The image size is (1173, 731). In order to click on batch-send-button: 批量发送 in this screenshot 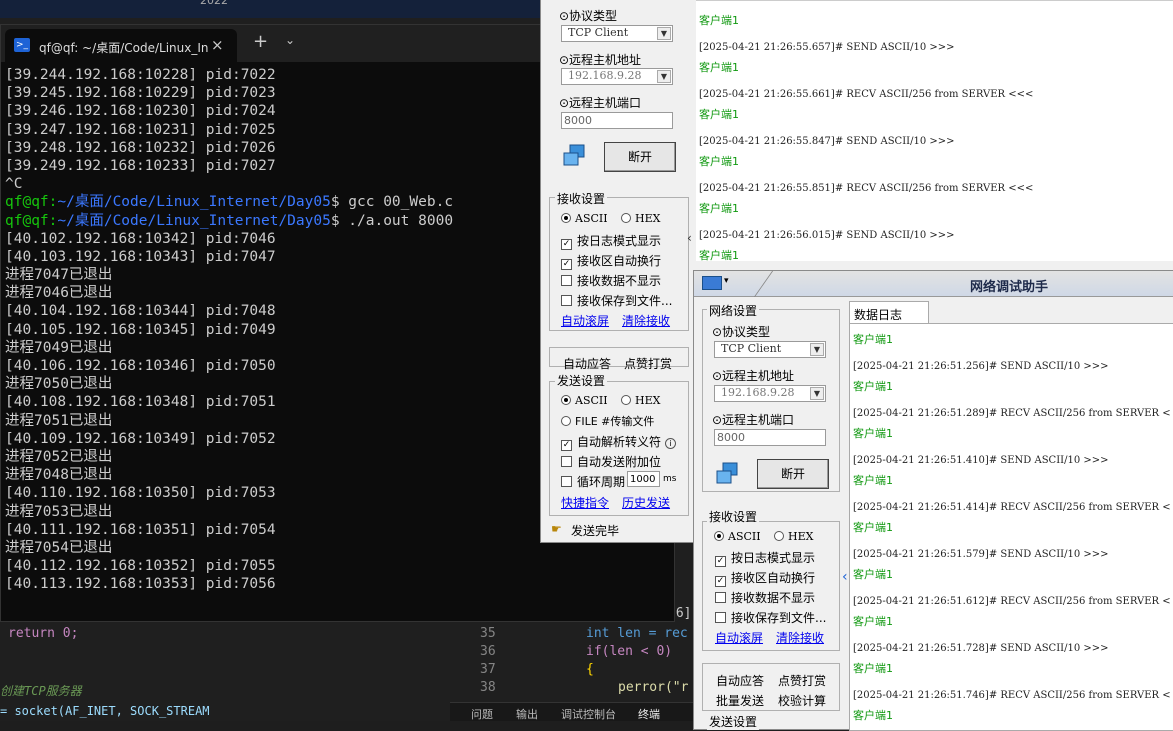, I will do `click(740, 700)`.